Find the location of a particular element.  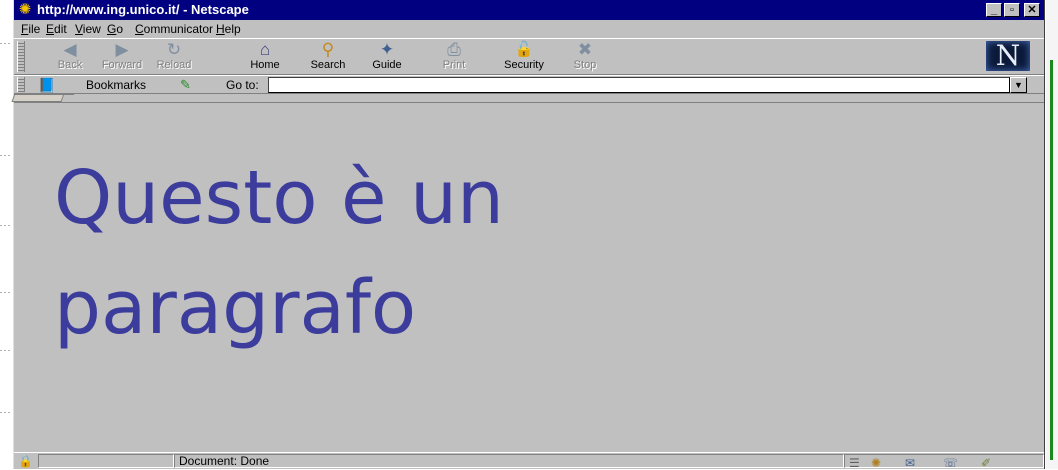

window-title: http://www.ing.unico.it/ - Netscape is located at coordinates (143, 9).